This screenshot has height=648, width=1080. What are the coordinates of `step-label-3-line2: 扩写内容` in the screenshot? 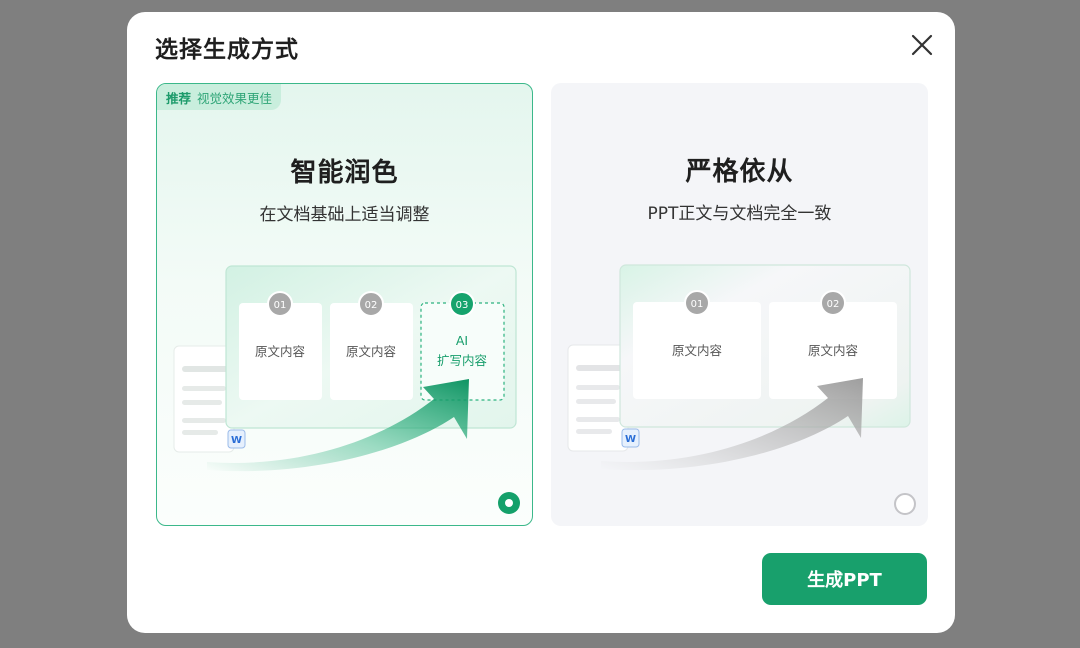 It's located at (462, 360).